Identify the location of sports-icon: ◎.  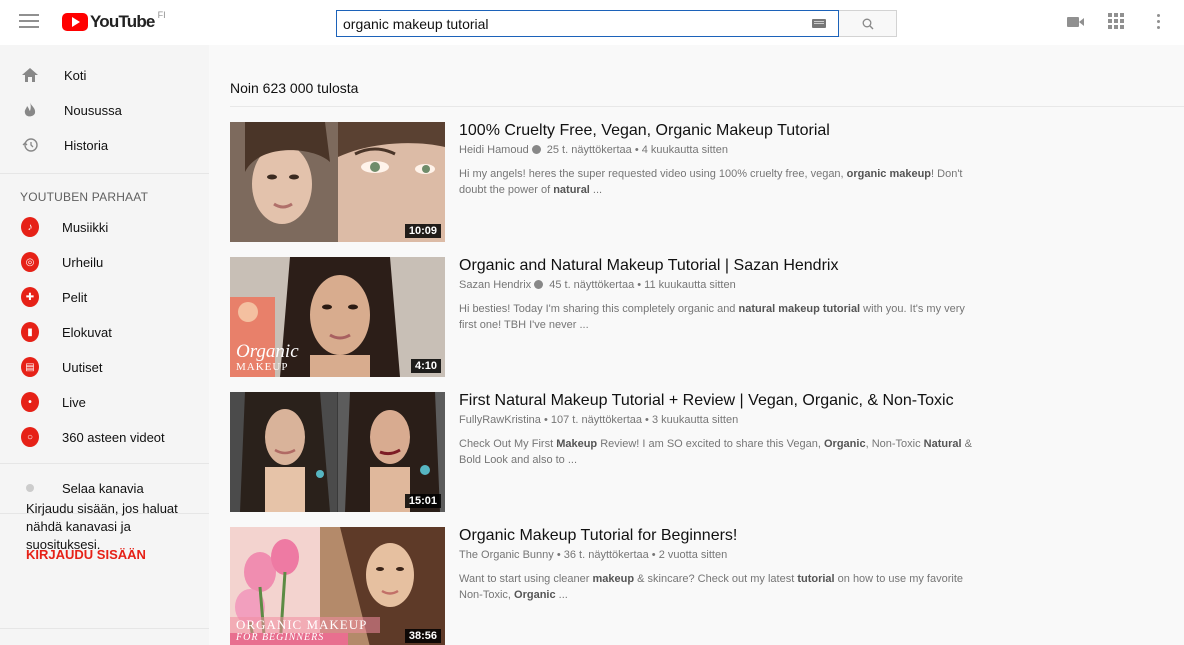
(30, 262).